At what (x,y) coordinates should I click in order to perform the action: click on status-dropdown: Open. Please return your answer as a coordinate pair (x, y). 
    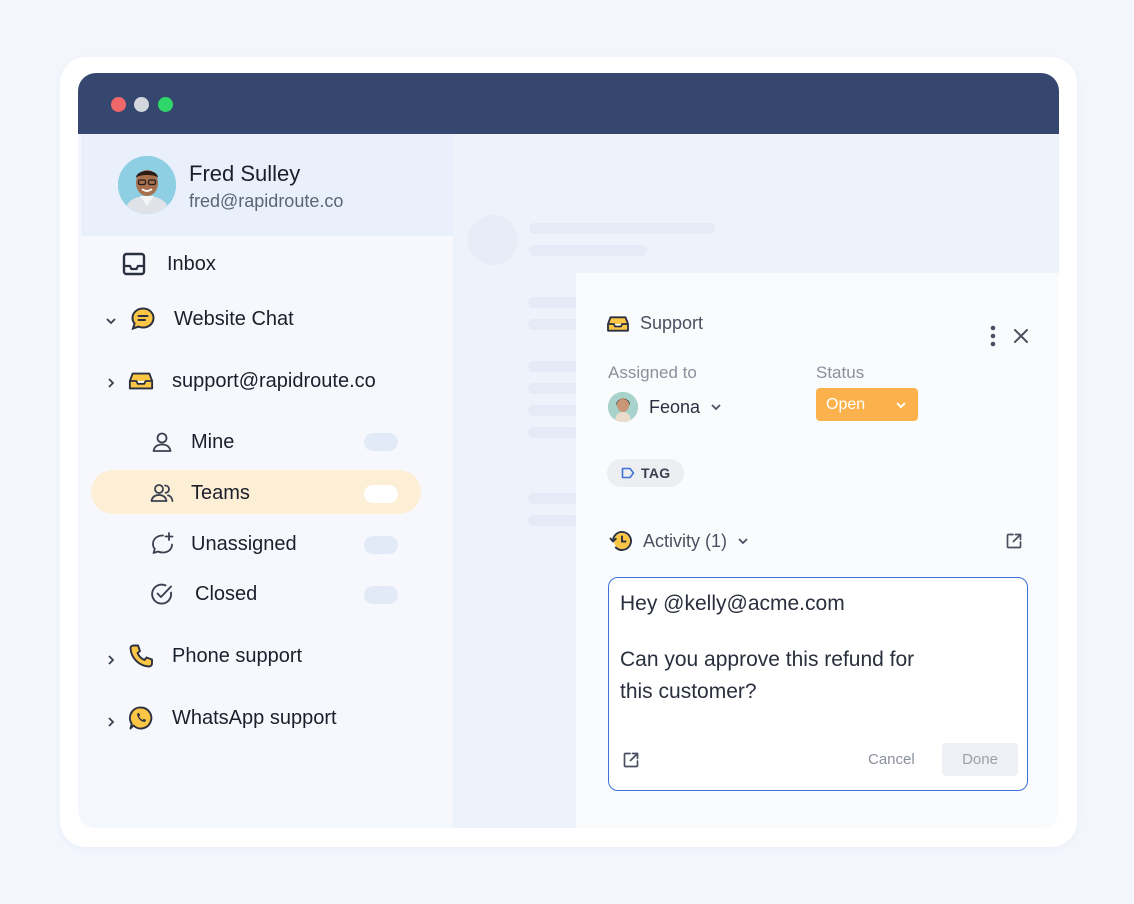
    Looking at the image, I should click on (867, 404).